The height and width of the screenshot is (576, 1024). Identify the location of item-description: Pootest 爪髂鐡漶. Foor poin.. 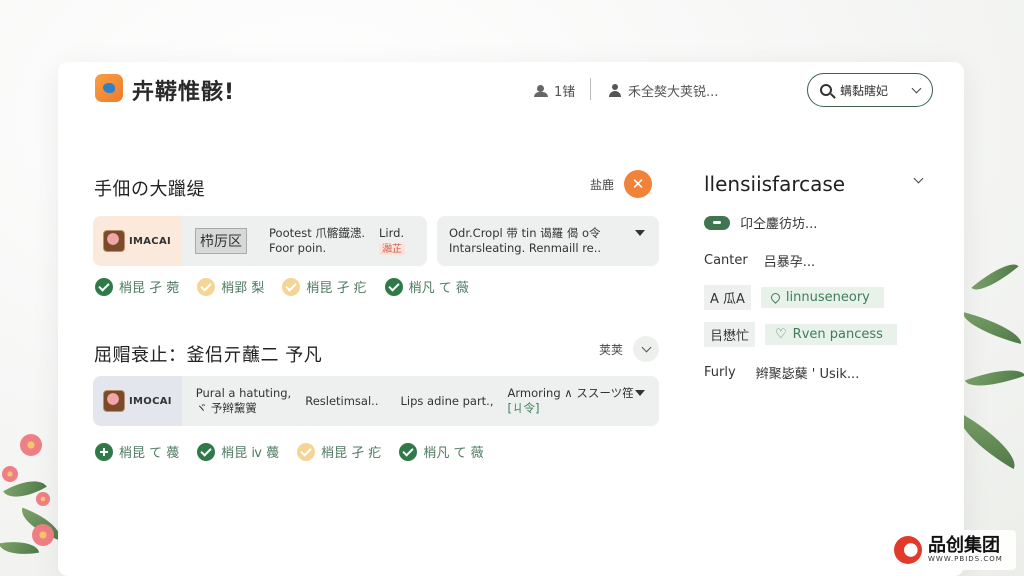
(317, 241).